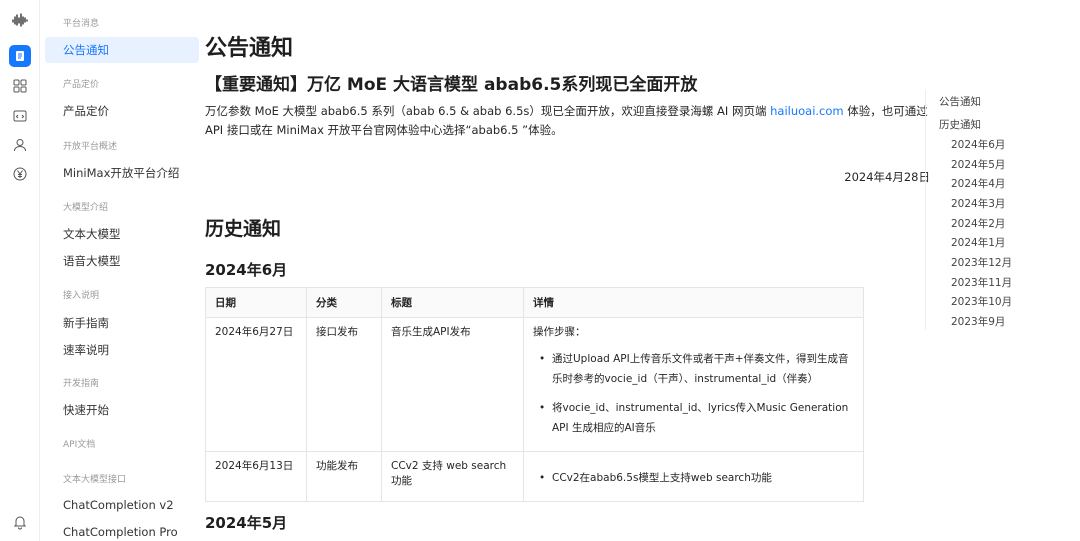 This screenshot has width=1080, height=541. What do you see at coordinates (249, 48) in the screenshot?
I see `page-title: 公告通知` at bounding box center [249, 48].